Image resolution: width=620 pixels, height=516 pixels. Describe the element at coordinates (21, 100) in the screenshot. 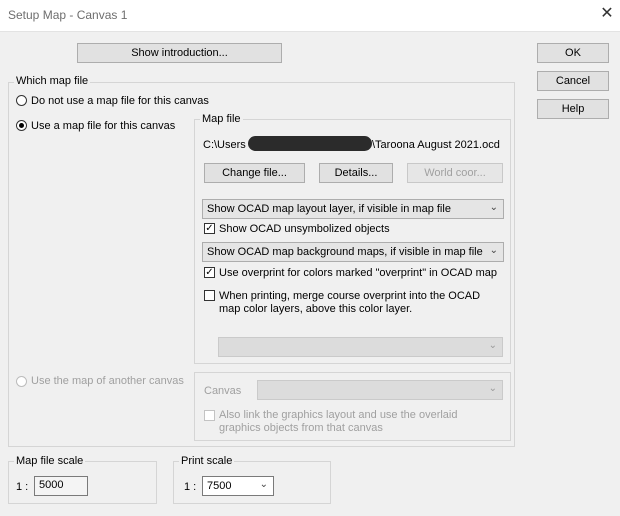

I see `radio-no-map-file` at that location.